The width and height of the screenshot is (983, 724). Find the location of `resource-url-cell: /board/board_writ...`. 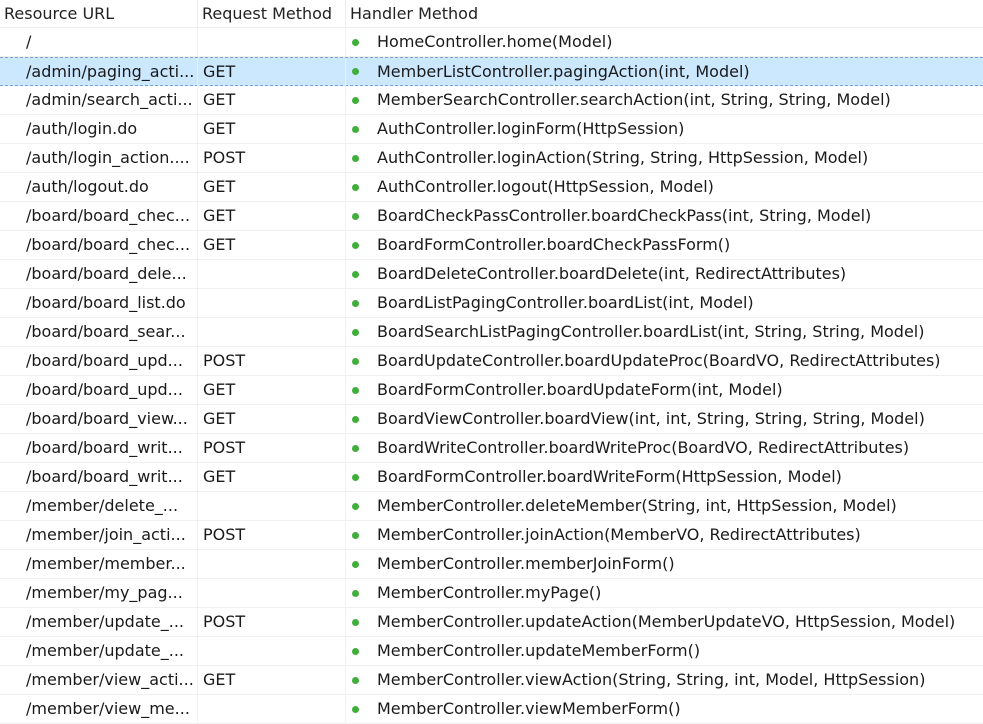

resource-url-cell: /board/board_writ... is located at coordinates (99, 448).